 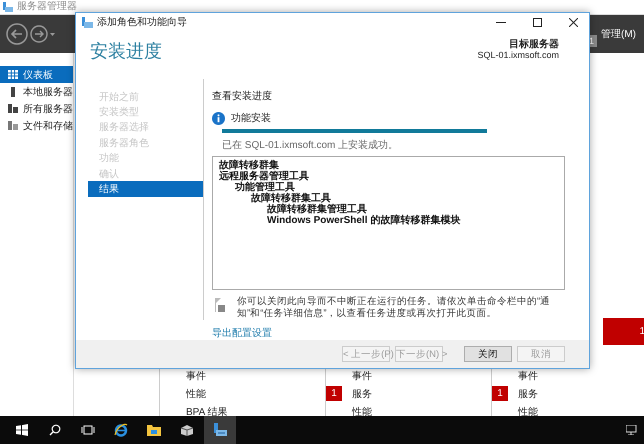 I want to click on close-icon, so click(x=573, y=22).